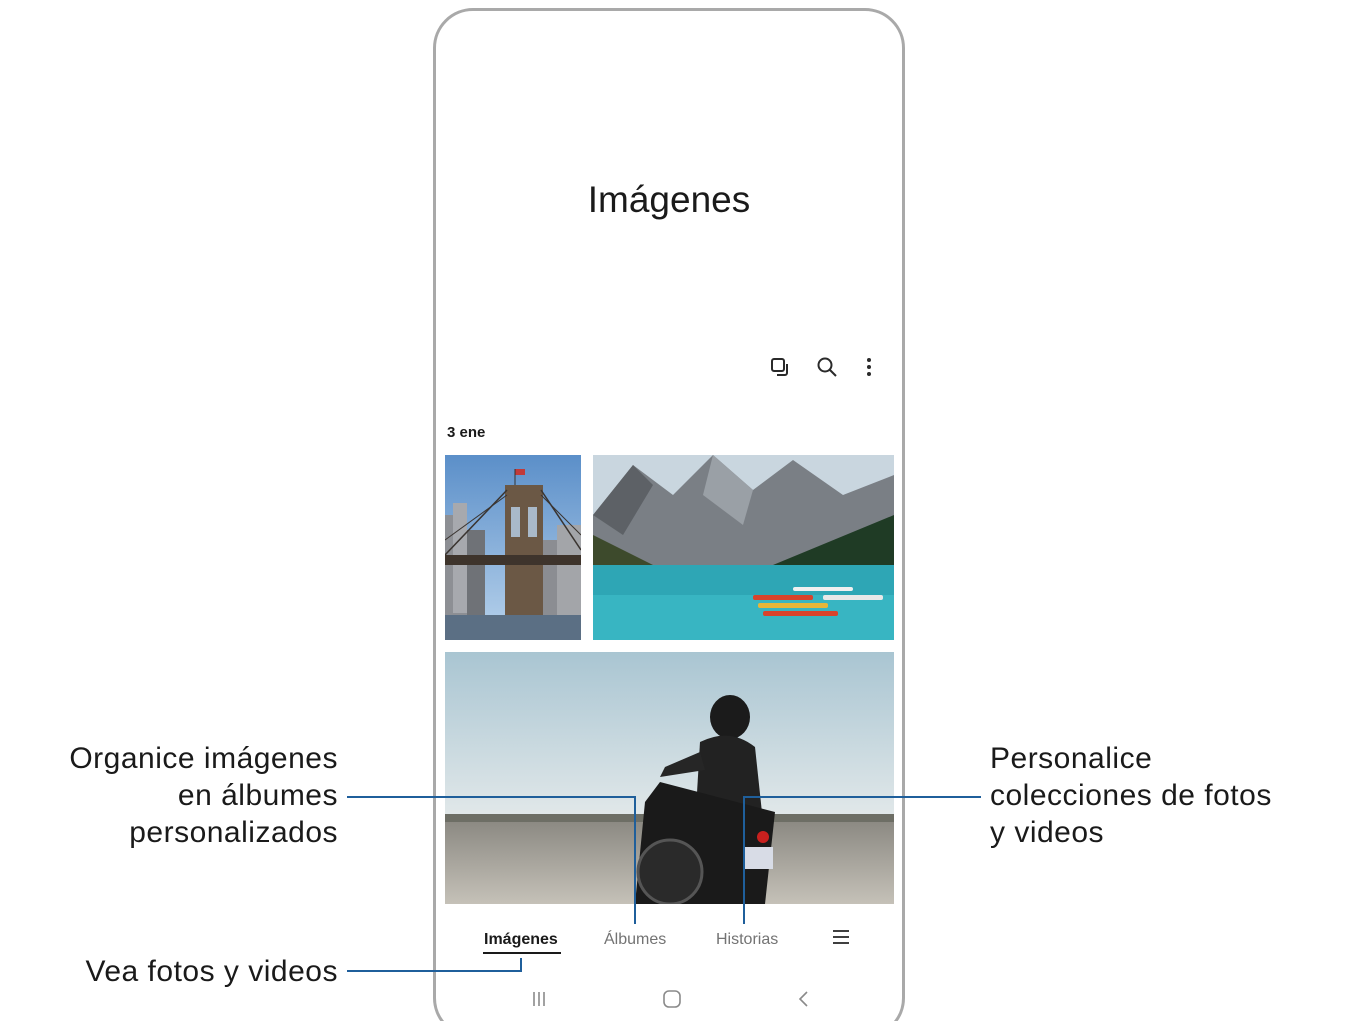 The width and height of the screenshot is (1345, 1021). I want to click on menu-icon, so click(841, 939).